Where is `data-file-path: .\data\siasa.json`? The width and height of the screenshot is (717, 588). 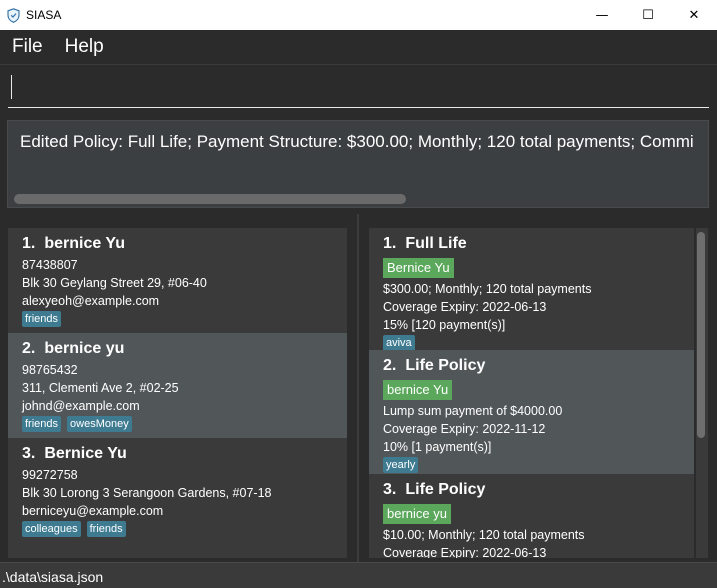
data-file-path: .\data\siasa.json is located at coordinates (53, 577).